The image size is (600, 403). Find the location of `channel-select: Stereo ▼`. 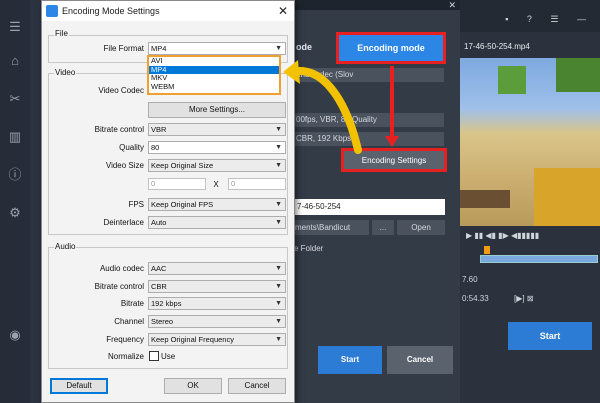

channel-select: Stereo ▼ is located at coordinates (217, 321).